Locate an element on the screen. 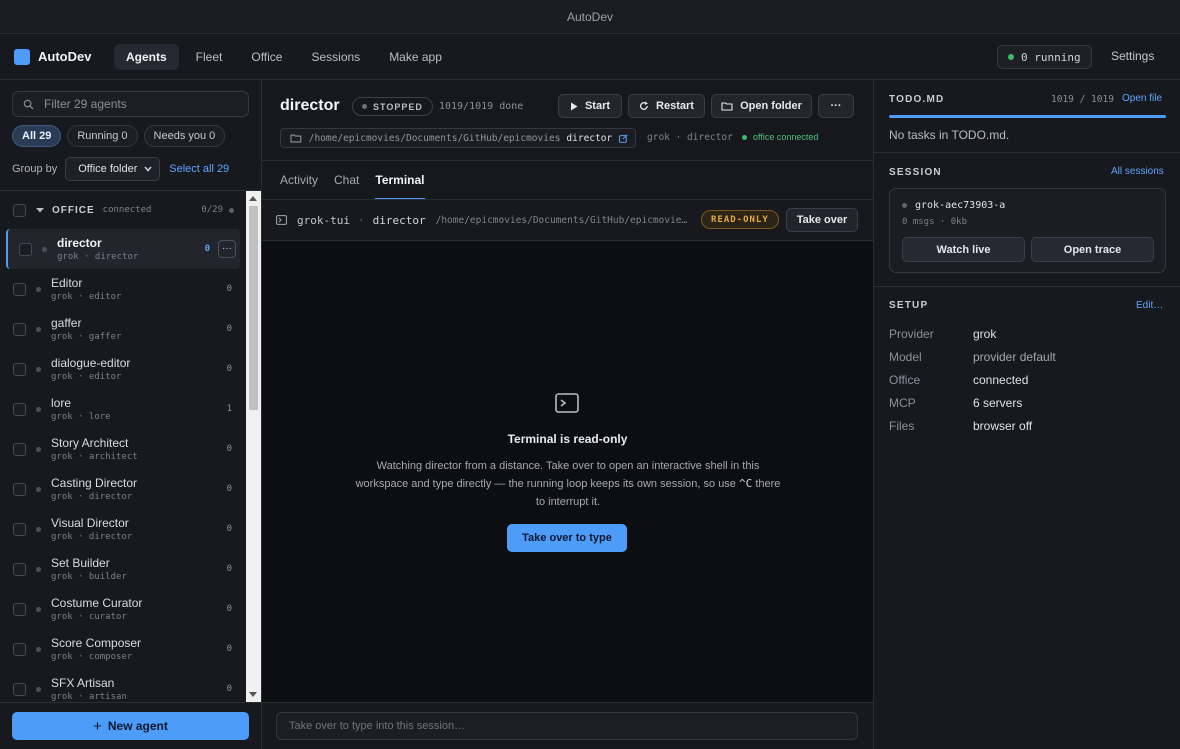 Image resolution: width=1180 pixels, height=749 pixels. agent-row: SFX Artisan grok · artisan 0 is located at coordinates (123, 685).